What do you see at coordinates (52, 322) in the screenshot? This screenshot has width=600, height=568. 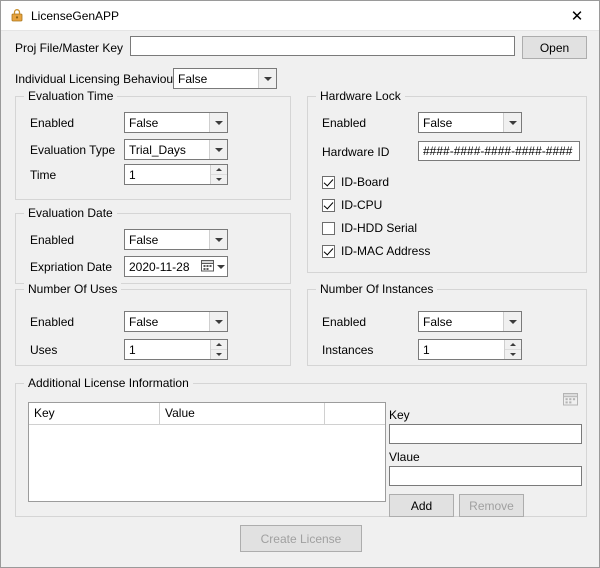 I see `uses-enabled-label: Enabled` at bounding box center [52, 322].